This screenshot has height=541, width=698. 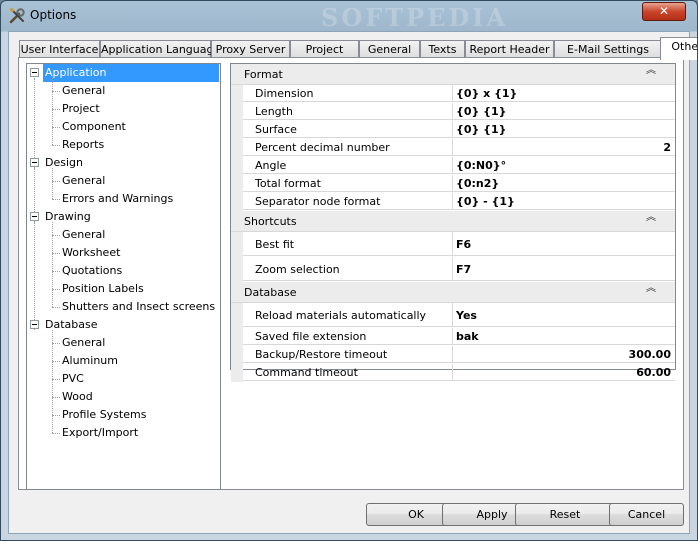 What do you see at coordinates (646, 514) in the screenshot?
I see `cancel-button: Cancel` at bounding box center [646, 514].